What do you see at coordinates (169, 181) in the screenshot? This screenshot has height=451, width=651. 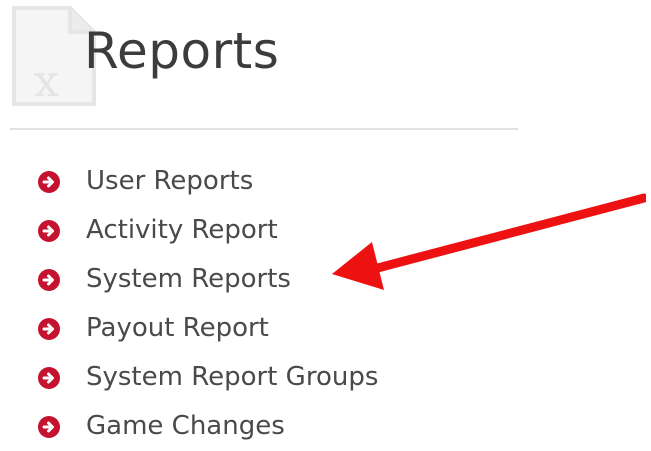 I see `report-link-label: User Reports` at bounding box center [169, 181].